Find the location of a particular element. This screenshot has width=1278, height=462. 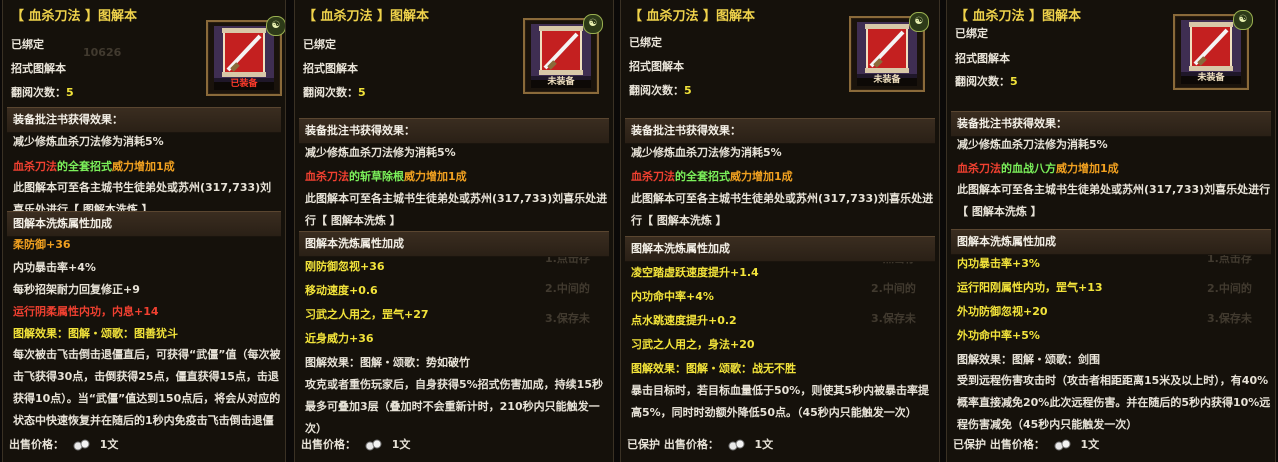

equip-status-tag: 已装备 is located at coordinates (244, 84).